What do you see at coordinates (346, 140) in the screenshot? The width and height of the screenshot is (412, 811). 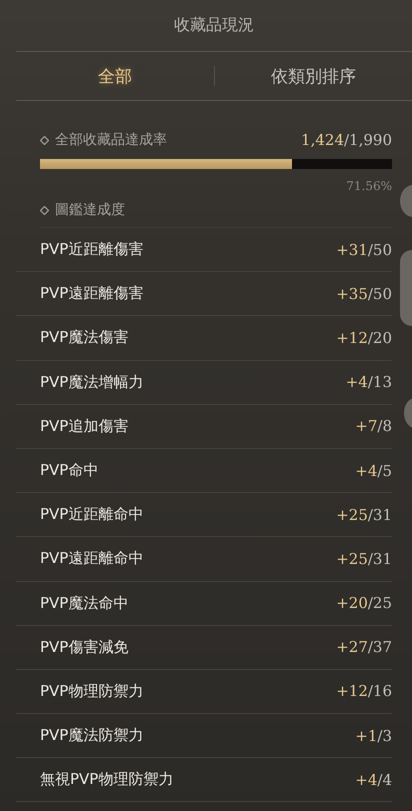 I see `collection-count: 1,424/1,990` at bounding box center [346, 140].